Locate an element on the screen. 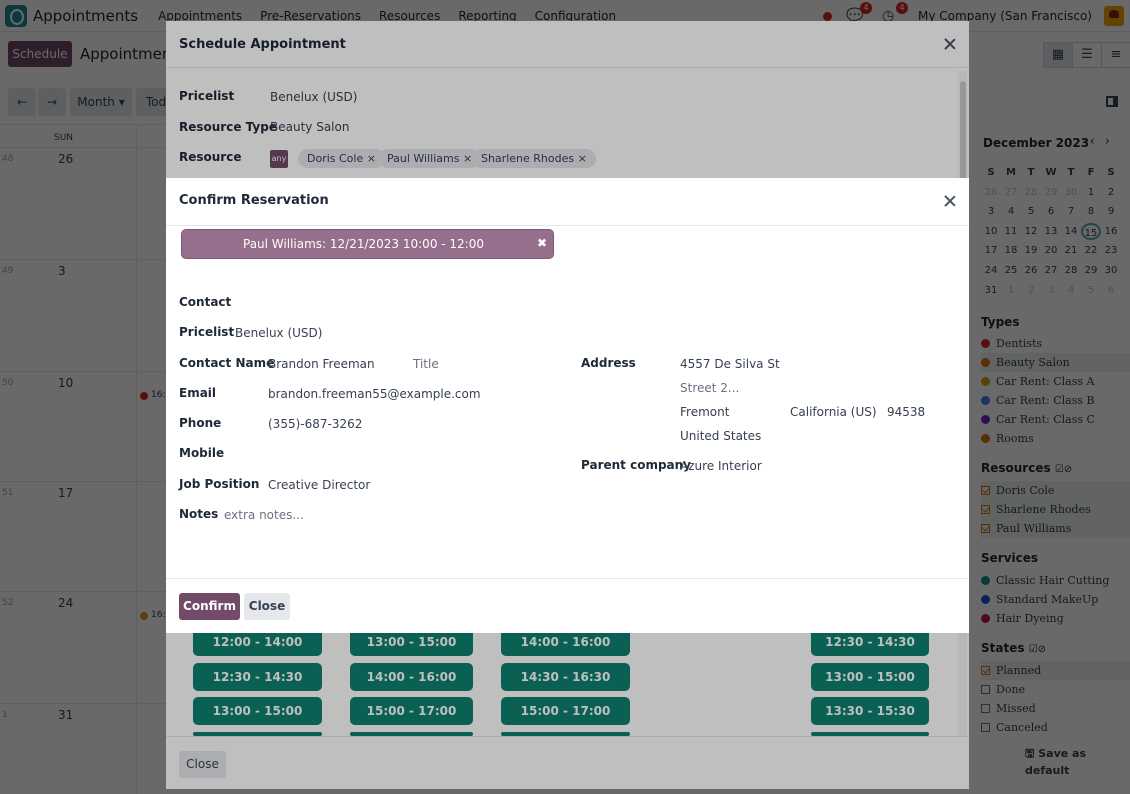 Image resolution: width=1130 pixels, height=794 pixels. job-position-label: Job Position is located at coordinates (219, 484).